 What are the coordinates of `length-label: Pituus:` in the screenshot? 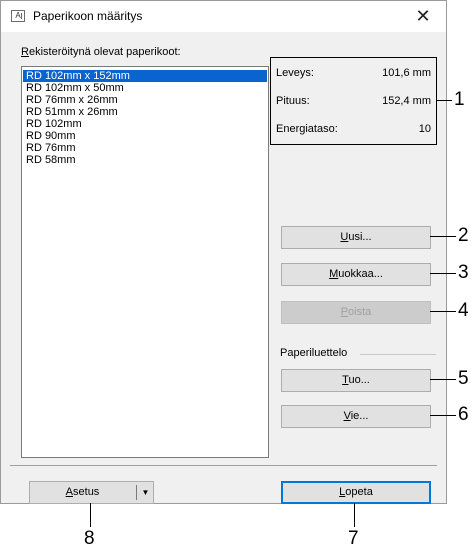 It's located at (293, 101).